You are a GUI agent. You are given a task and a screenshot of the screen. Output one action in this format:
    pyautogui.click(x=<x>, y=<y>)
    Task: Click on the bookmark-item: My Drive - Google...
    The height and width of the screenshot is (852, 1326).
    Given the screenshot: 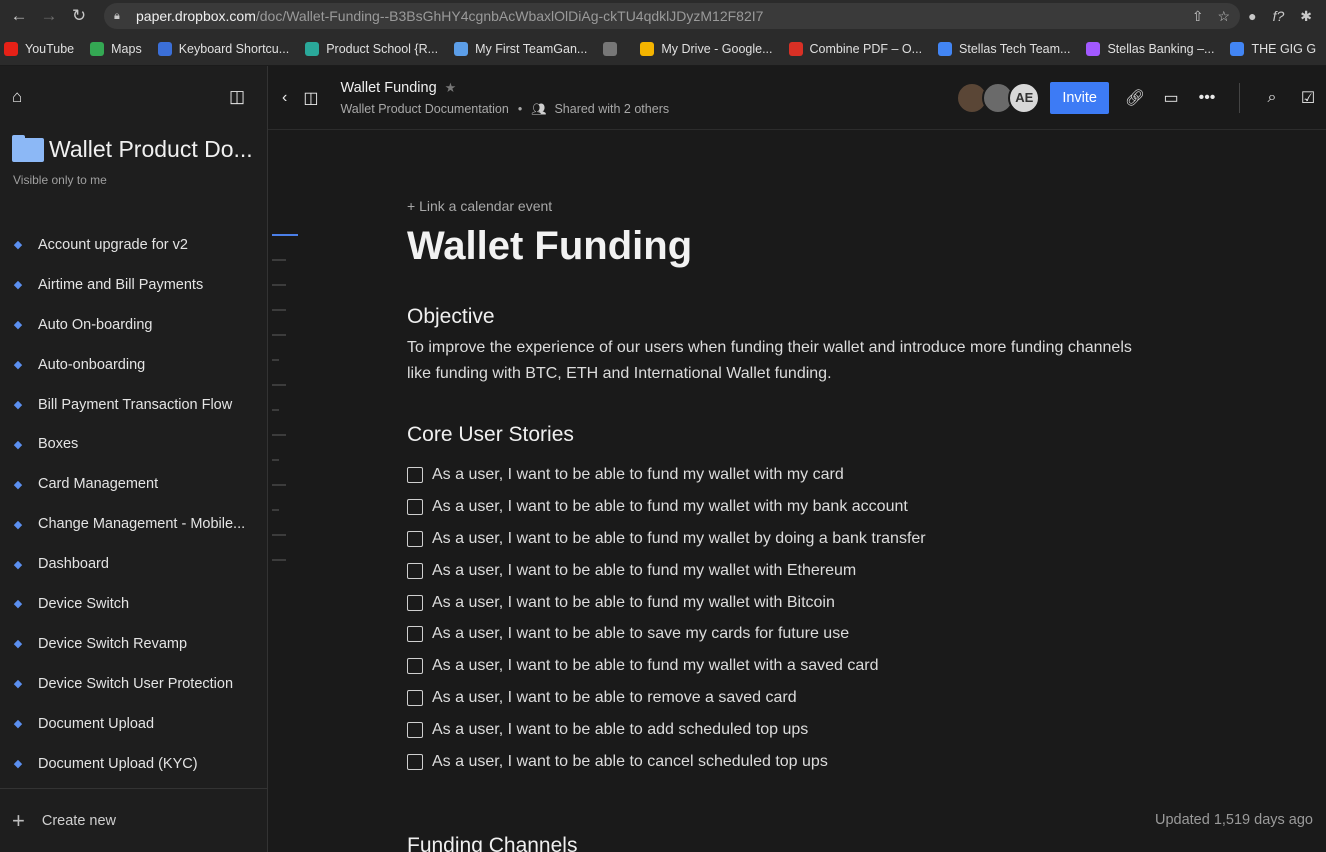 What is the action you would take?
    pyautogui.click(x=706, y=48)
    